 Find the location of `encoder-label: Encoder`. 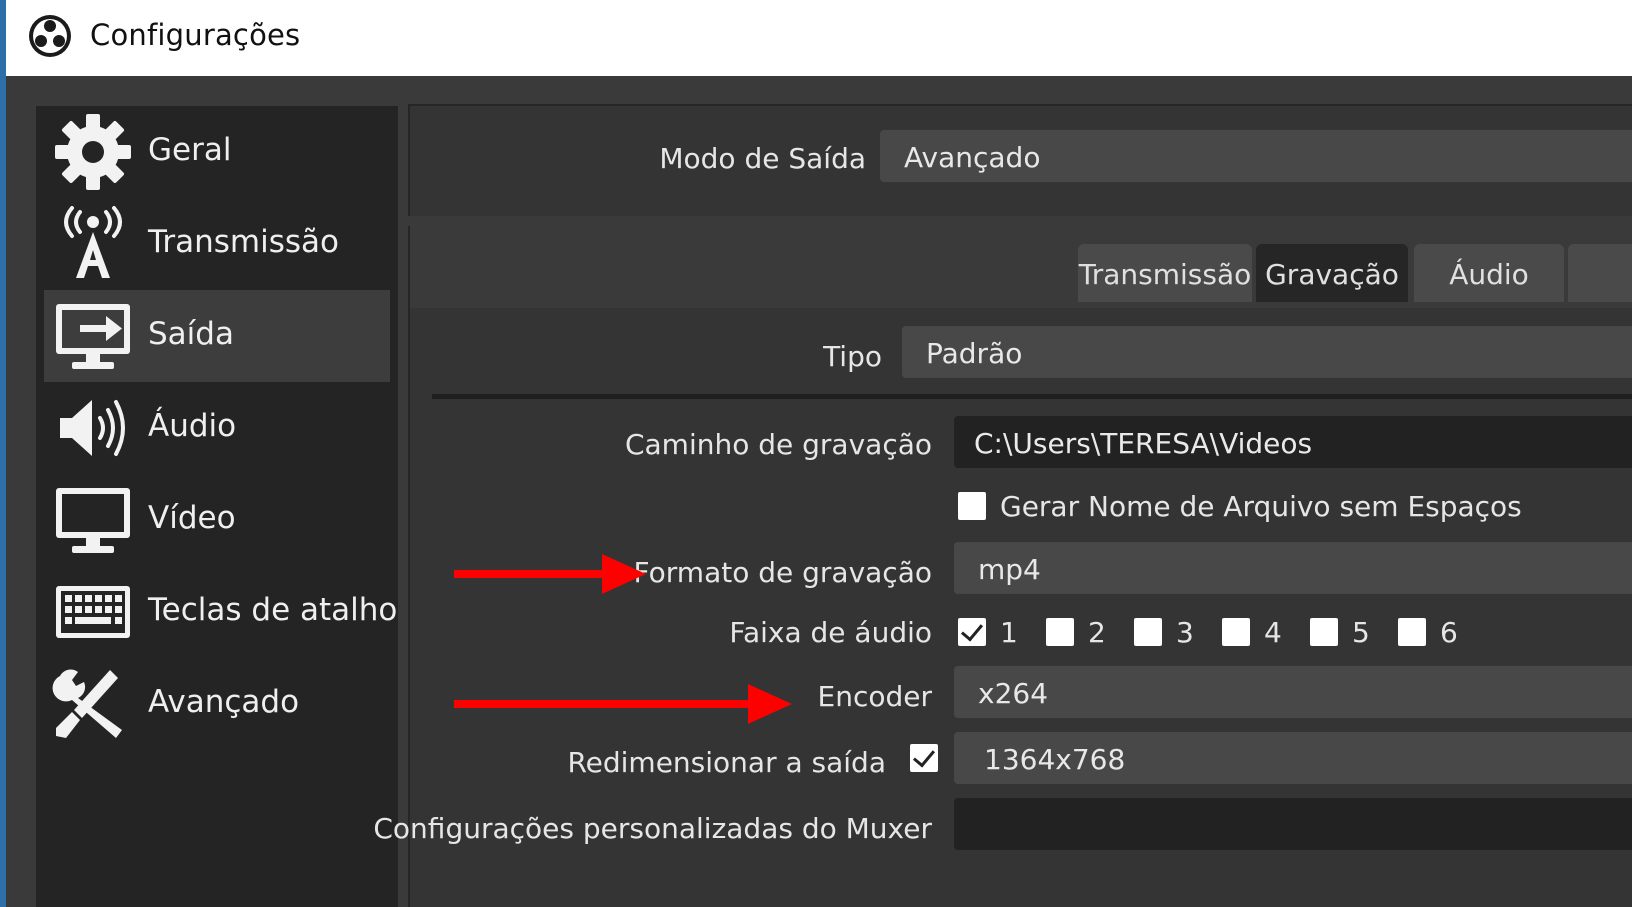

encoder-label: Encoder is located at coordinates (874, 696).